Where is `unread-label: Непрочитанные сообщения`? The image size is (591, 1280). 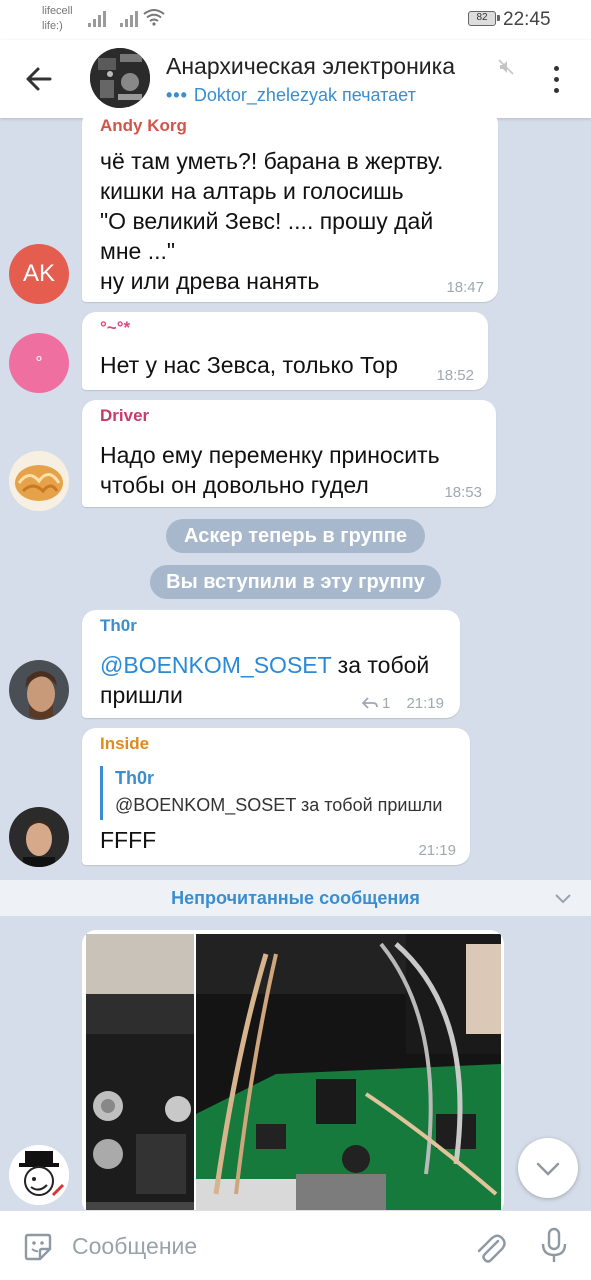 unread-label: Непрочитанные сообщения is located at coordinates (295, 898).